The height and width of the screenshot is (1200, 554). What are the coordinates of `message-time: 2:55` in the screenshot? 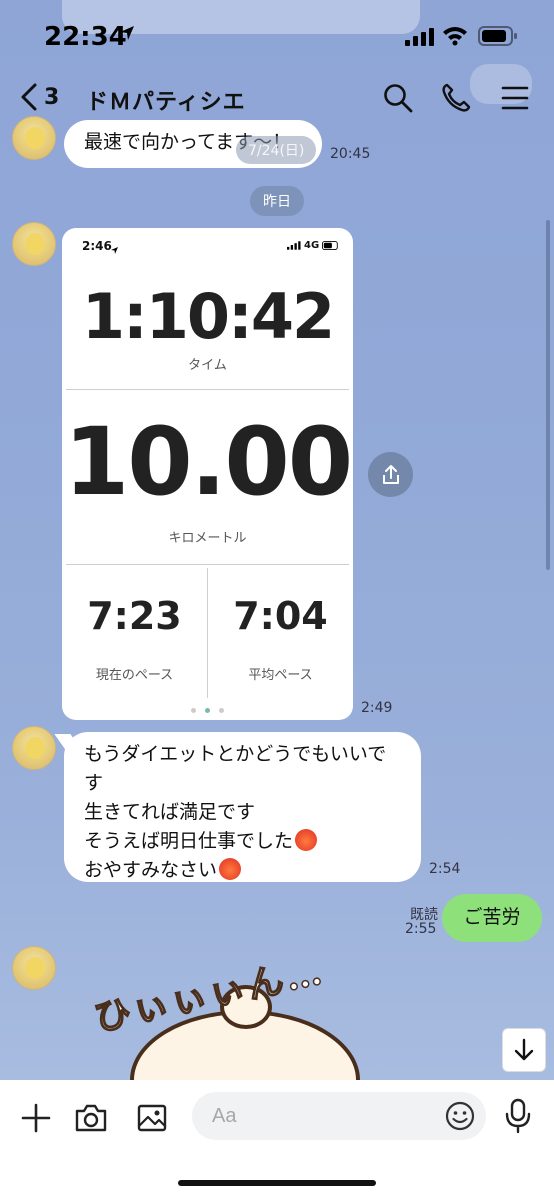 It's located at (421, 929).